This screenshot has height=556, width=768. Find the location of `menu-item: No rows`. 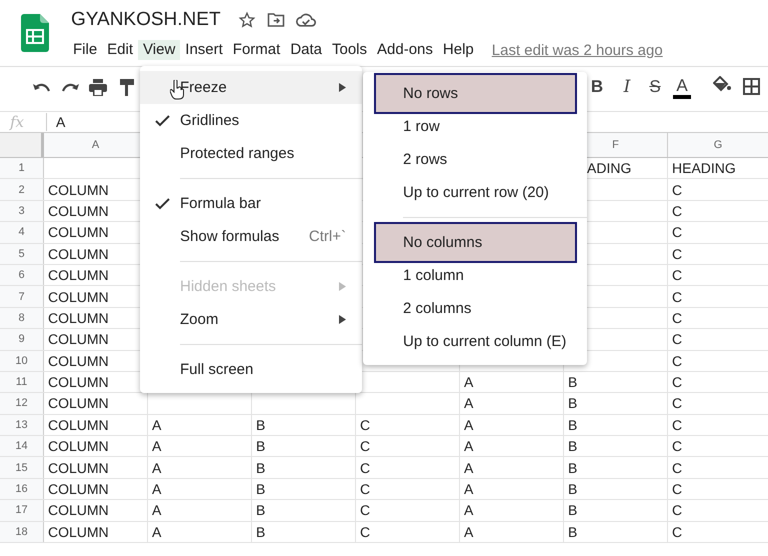

menu-item: No rows is located at coordinates (475, 93).